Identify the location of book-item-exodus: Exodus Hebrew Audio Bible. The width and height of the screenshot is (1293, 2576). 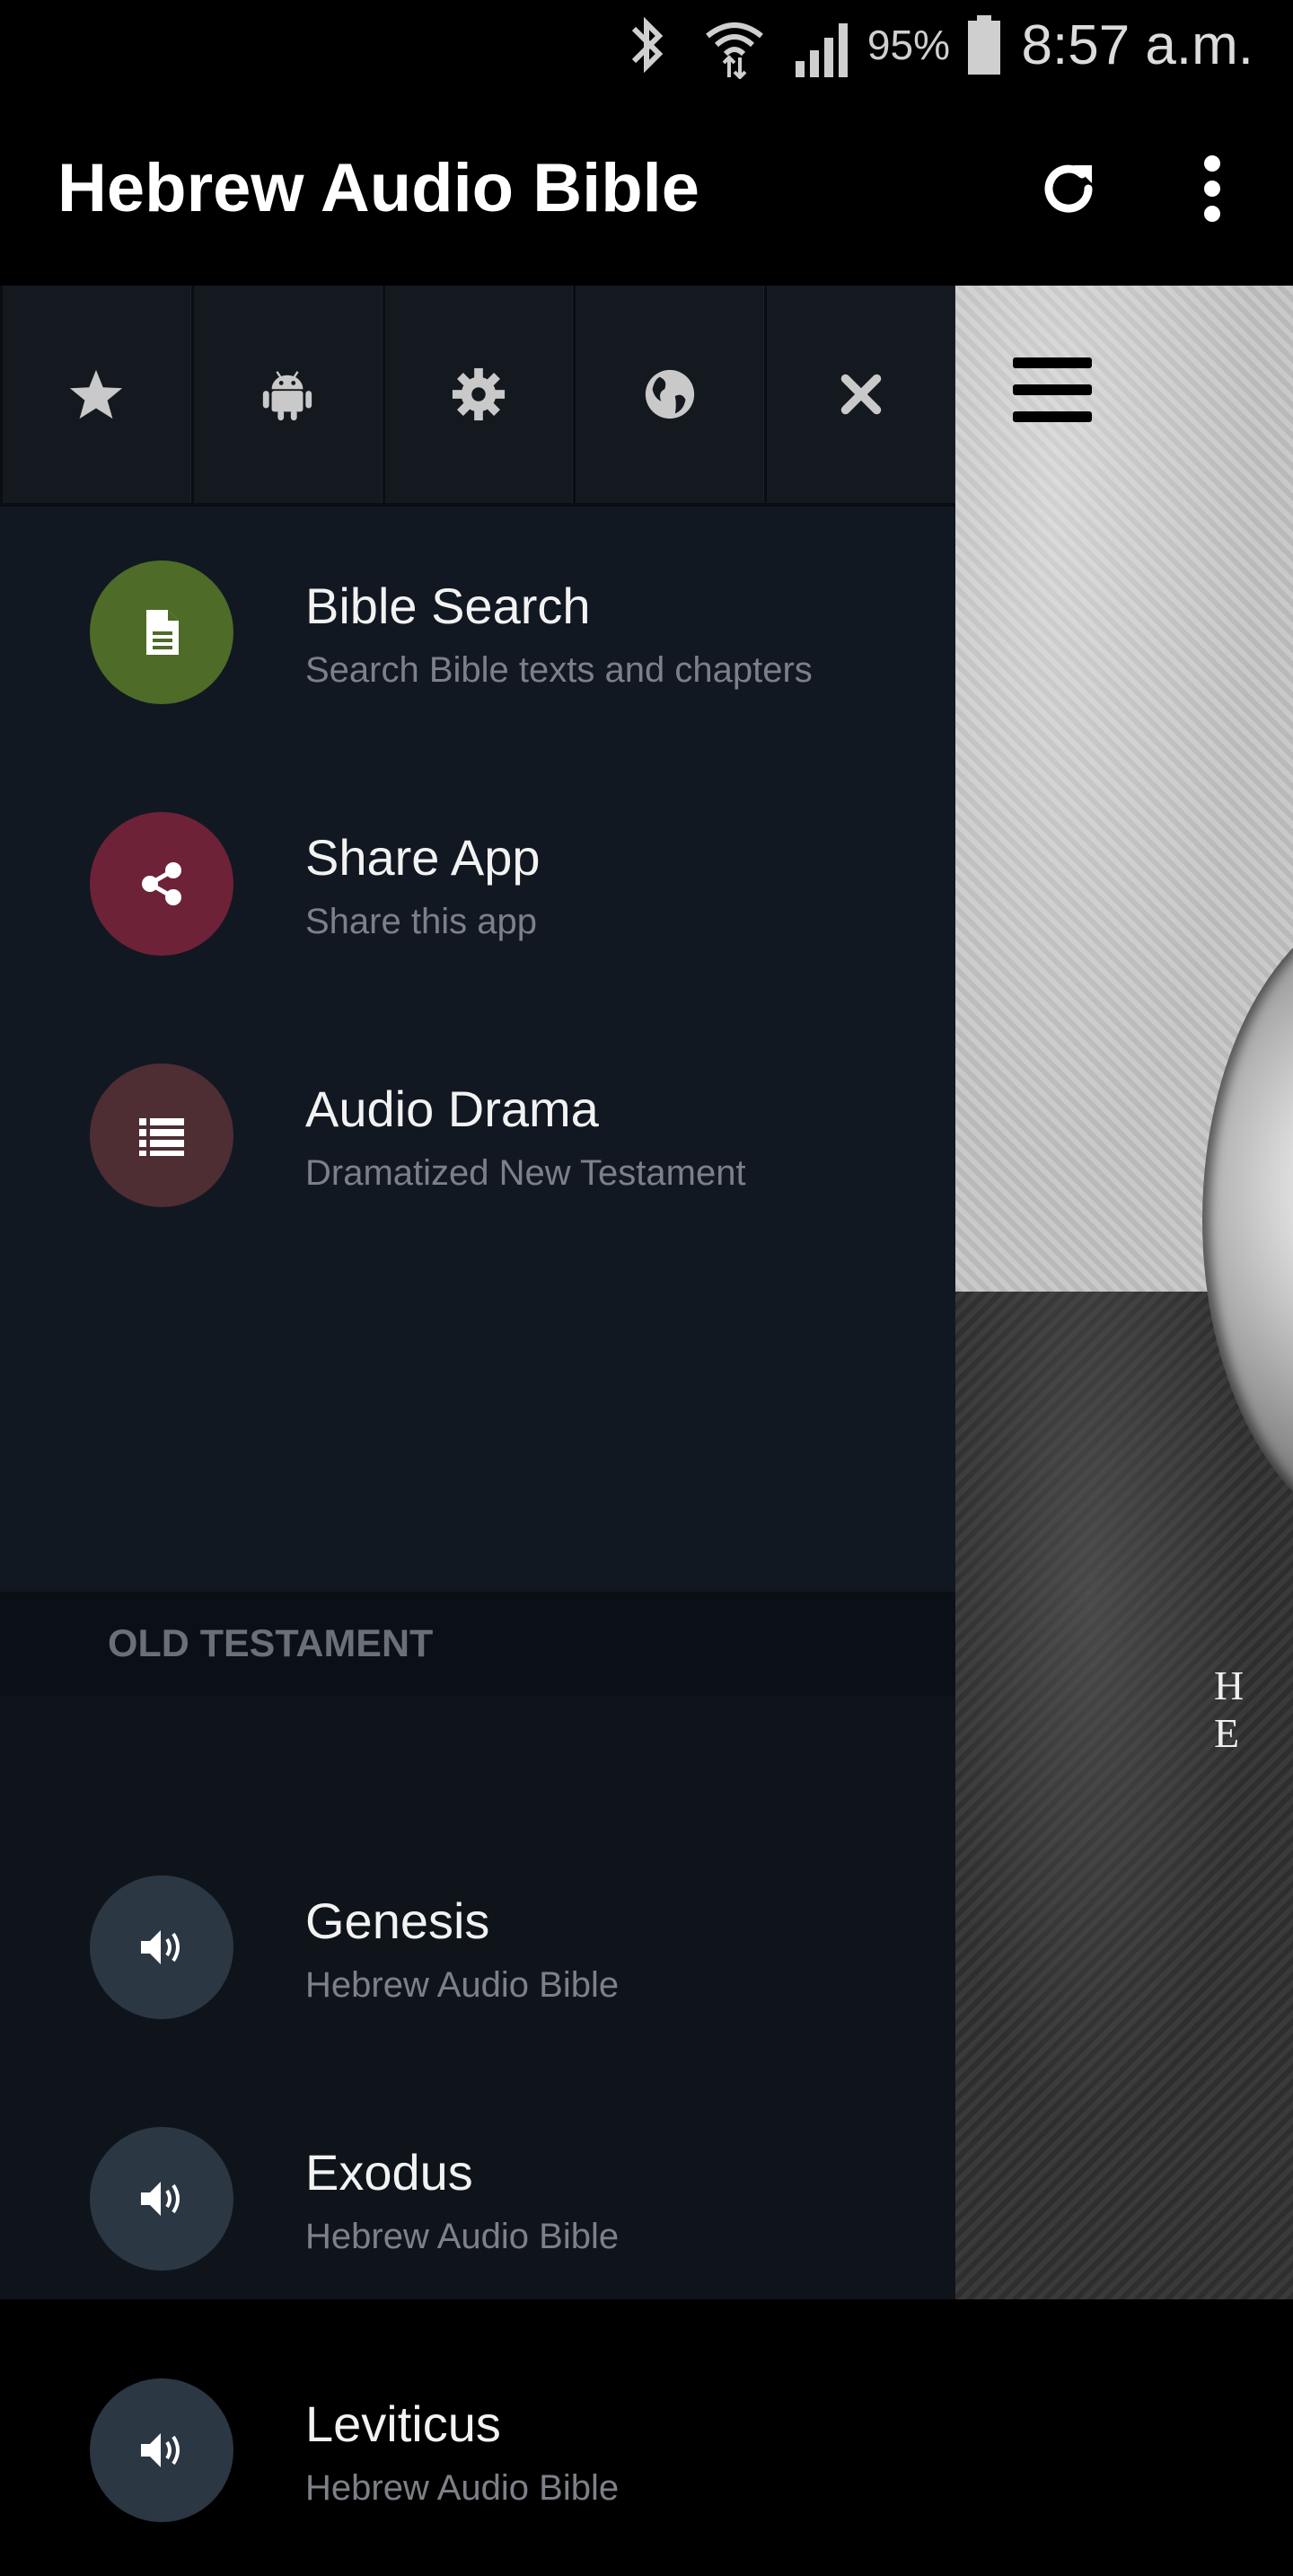
(478, 2199).